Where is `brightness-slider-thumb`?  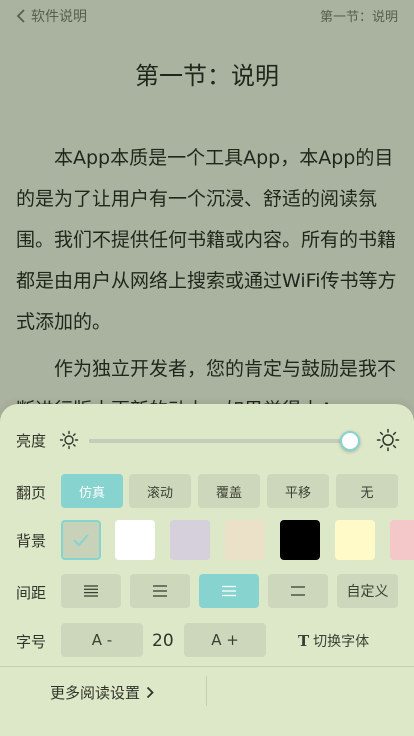 brightness-slider-thumb is located at coordinates (350, 441).